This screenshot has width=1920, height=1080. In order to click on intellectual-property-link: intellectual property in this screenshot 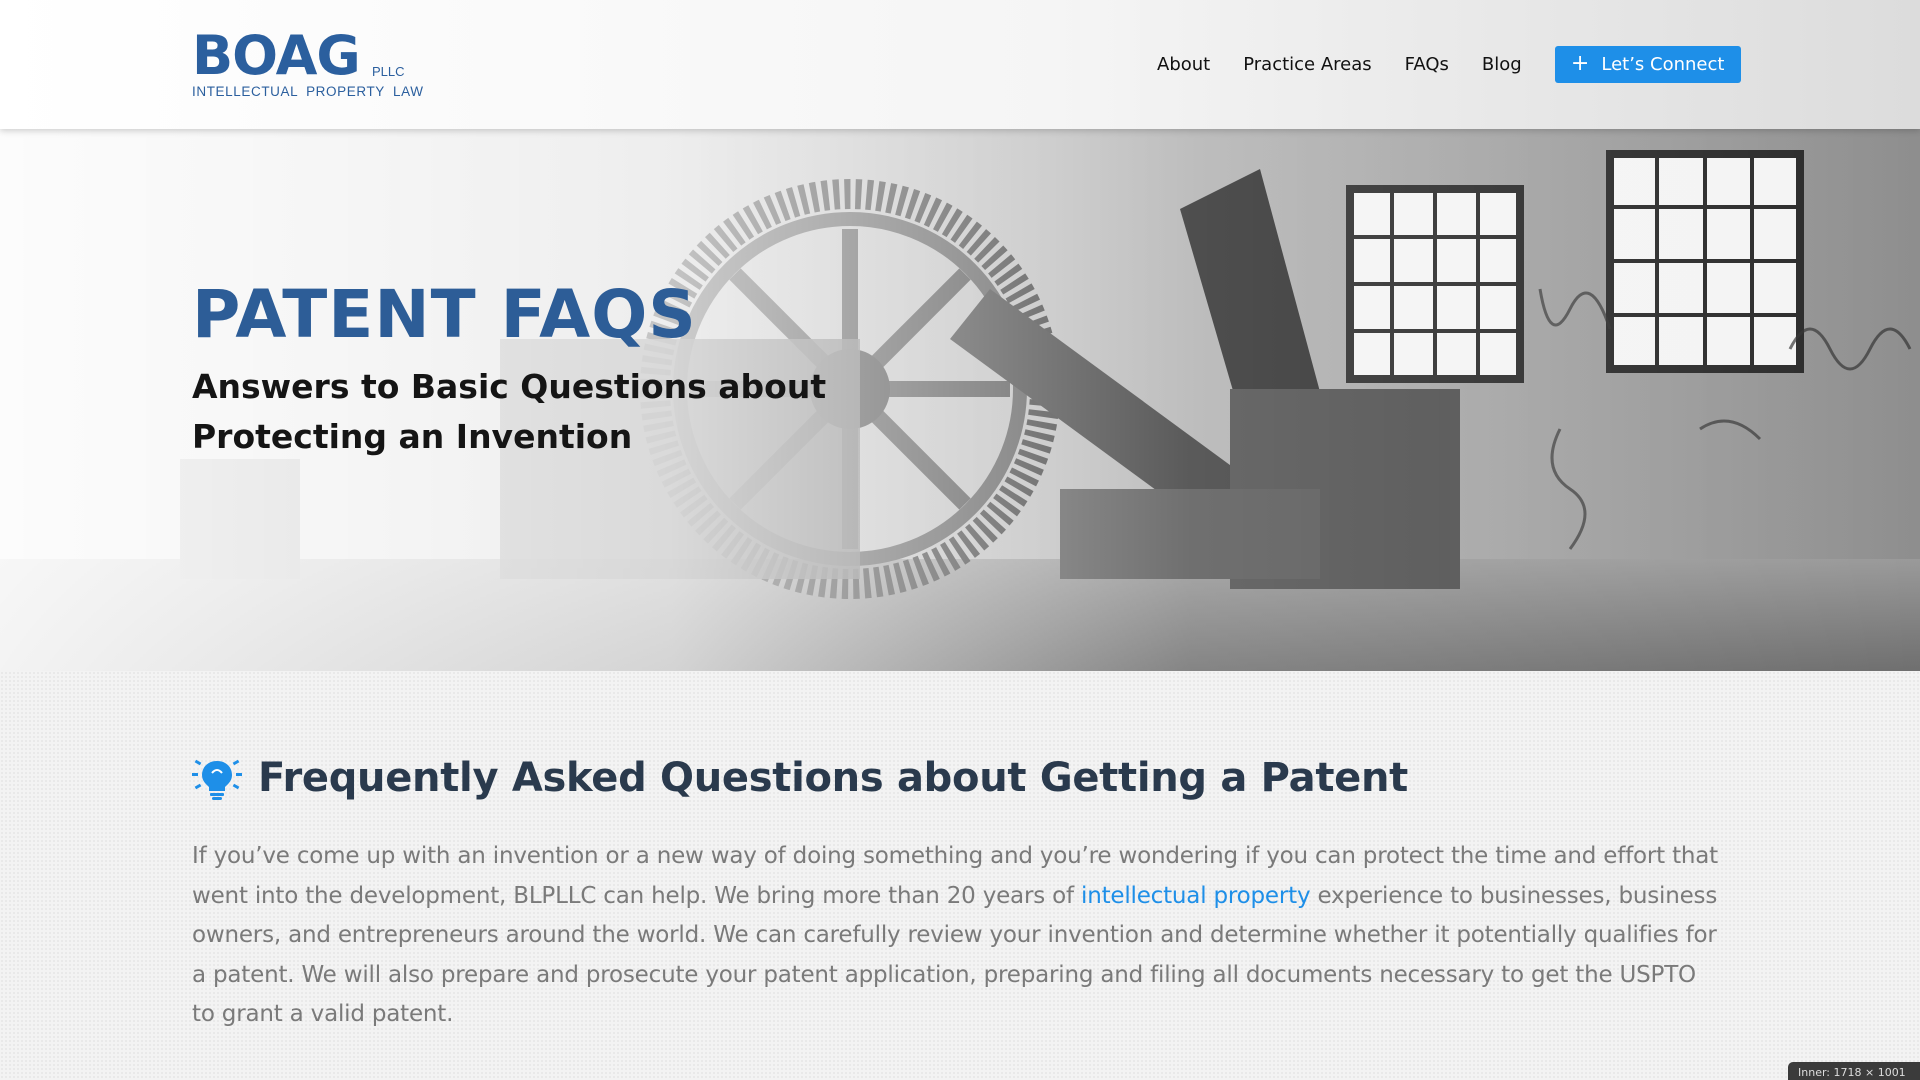, I will do `click(1196, 896)`.